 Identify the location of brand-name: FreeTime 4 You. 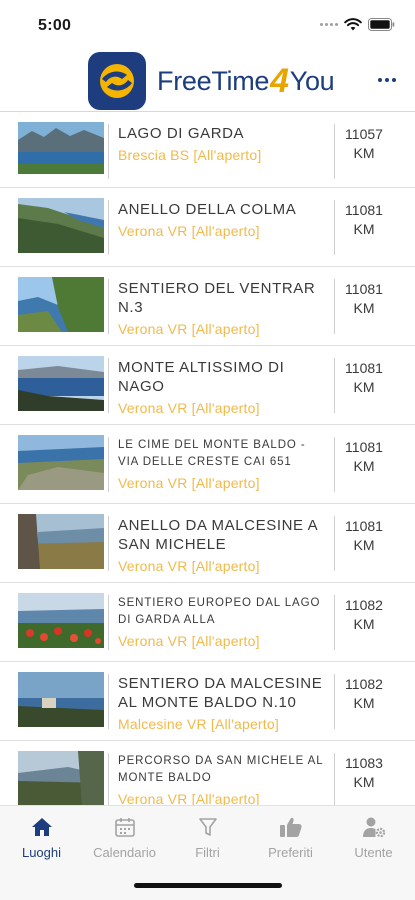
(246, 81).